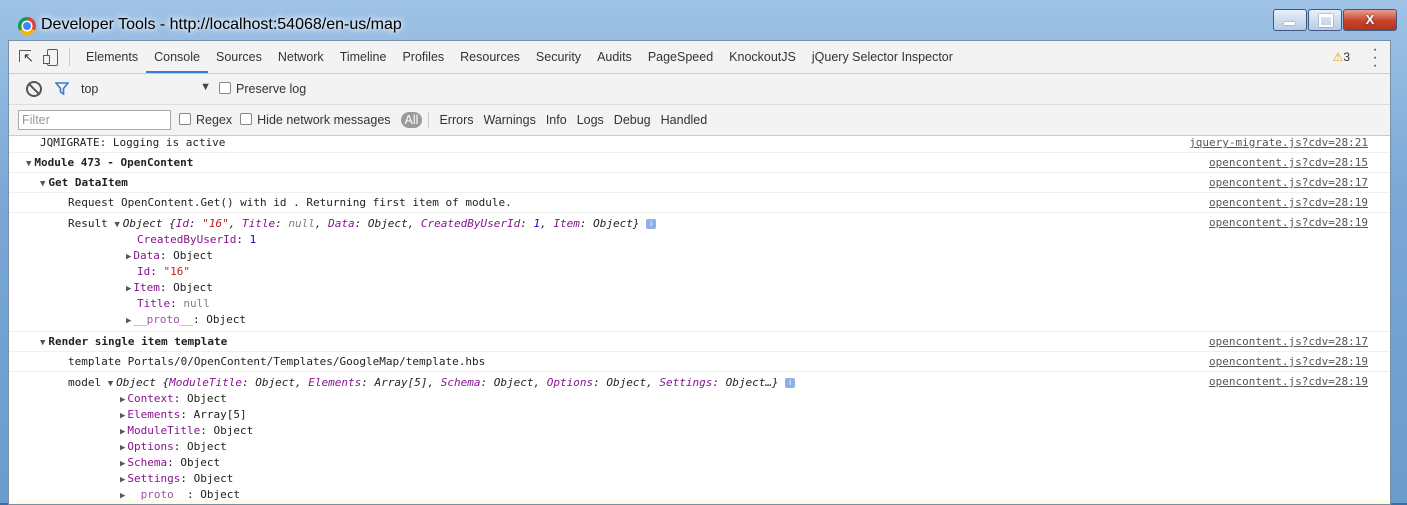  Describe the element at coordinates (147, 462) in the screenshot. I see `property-key: Schema` at that location.